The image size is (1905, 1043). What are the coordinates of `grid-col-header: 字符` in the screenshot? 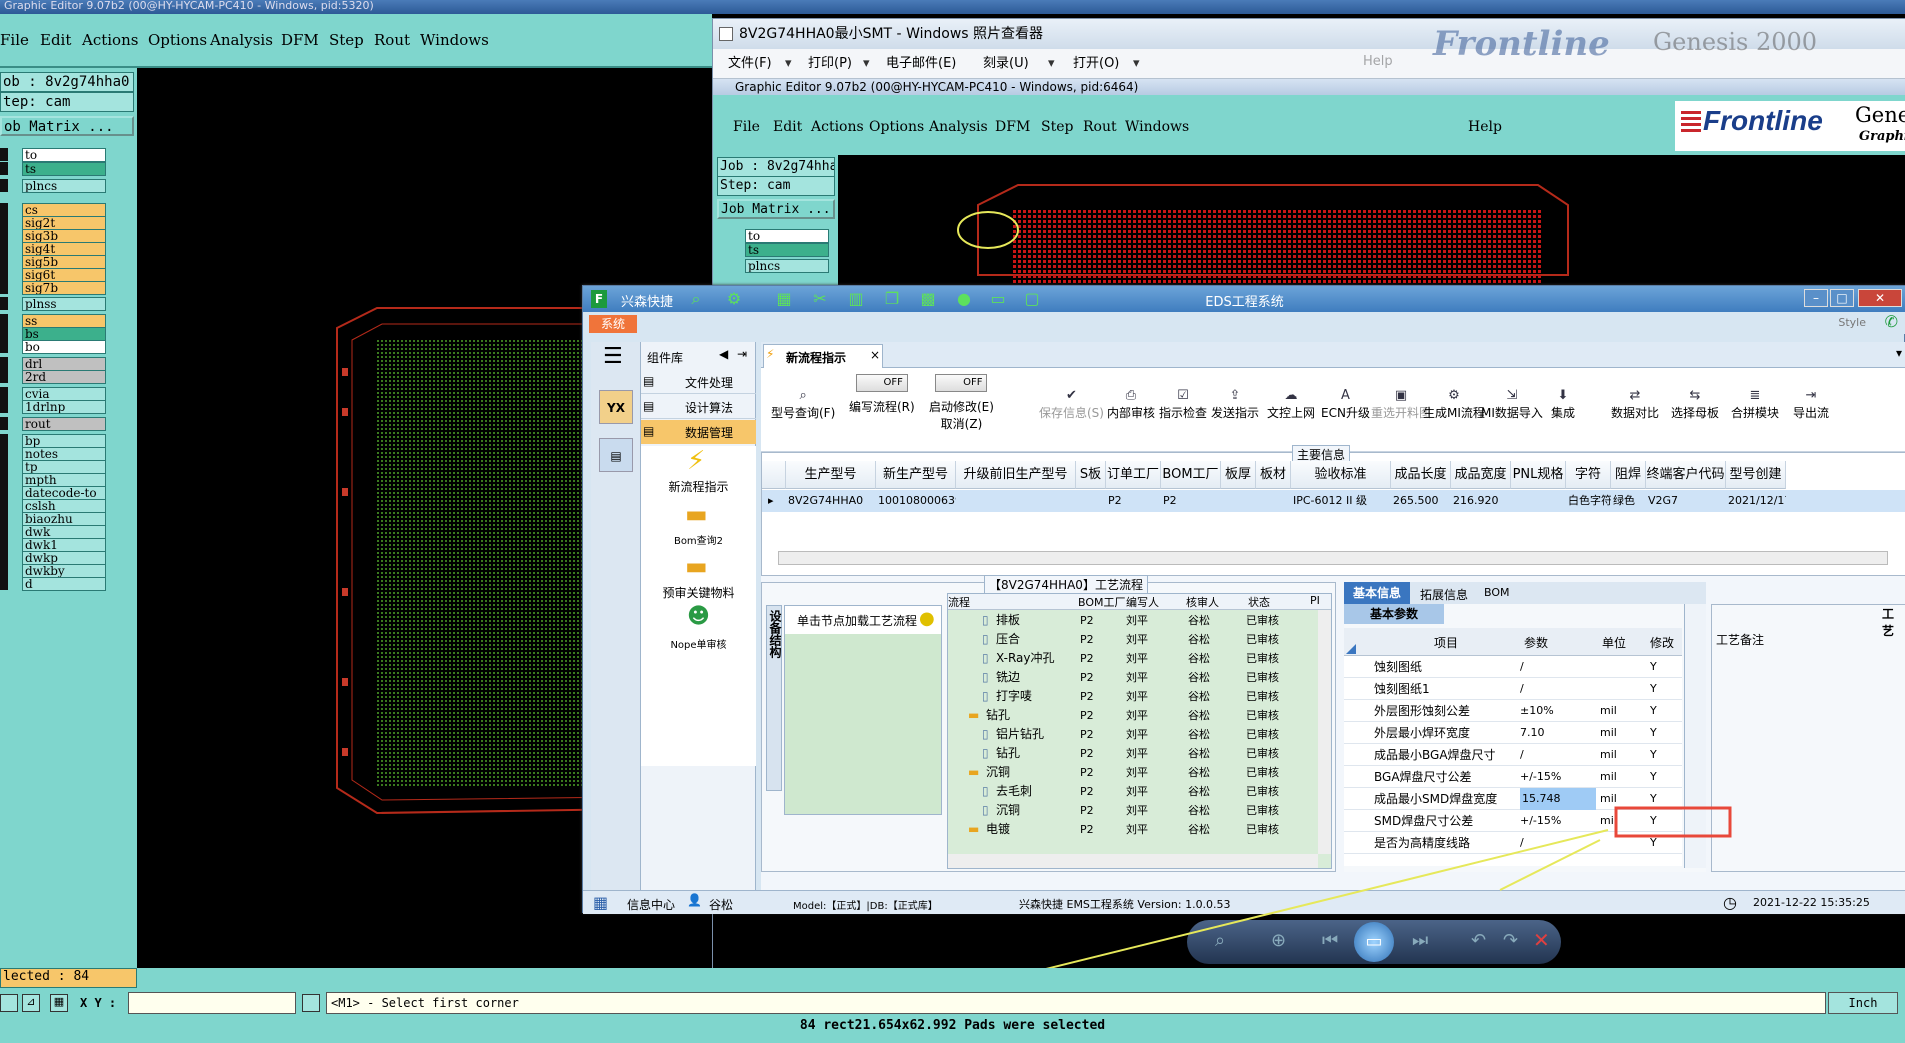 It's located at (1588, 475).